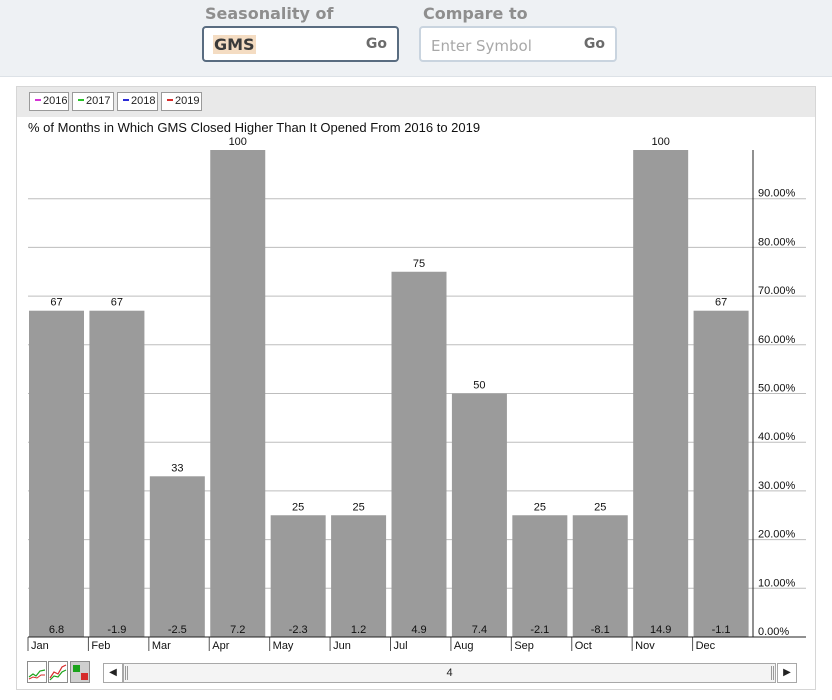  I want to click on y-tick-label: 50.00%, so click(777, 389).